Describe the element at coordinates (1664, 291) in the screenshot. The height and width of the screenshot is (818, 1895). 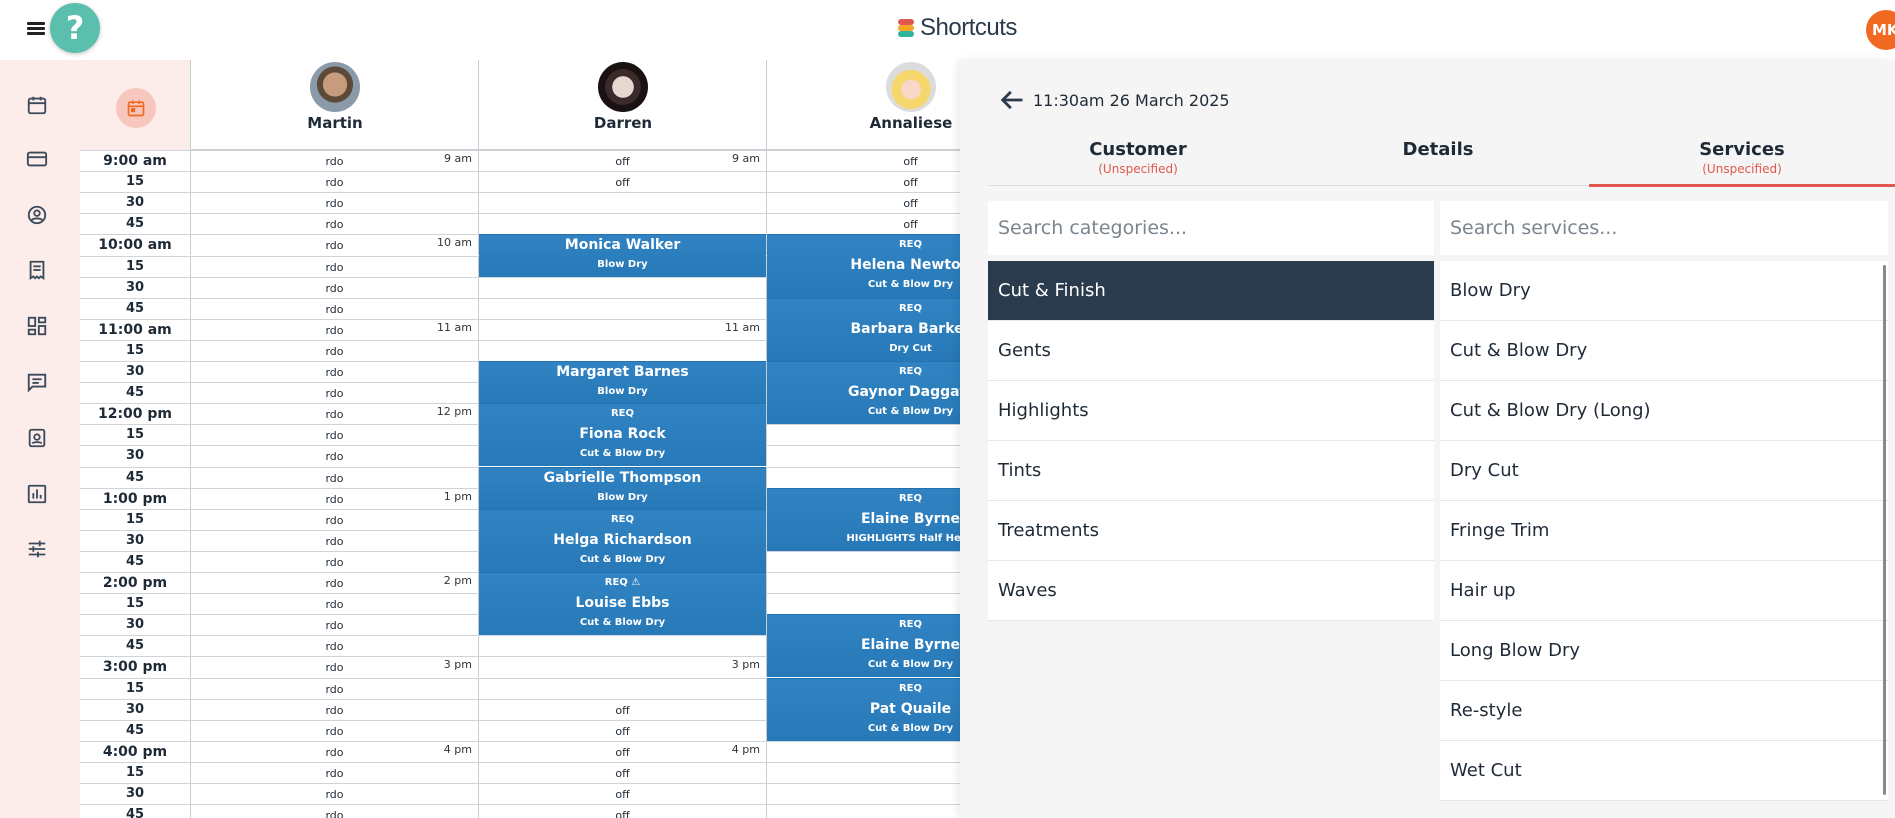
I see `service-item: Blow Dry` at that location.